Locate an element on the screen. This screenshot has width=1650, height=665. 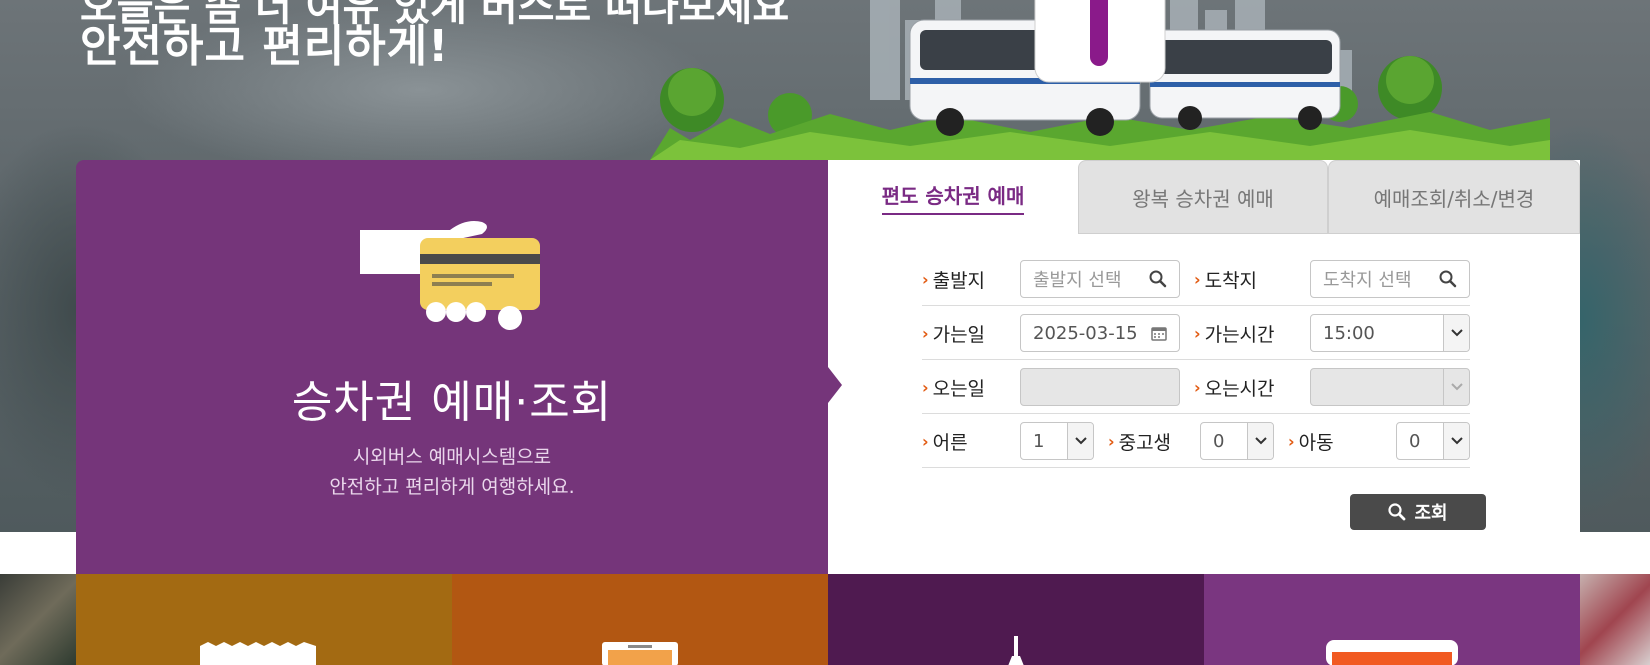
go-time-label: › 가는시간 is located at coordinates (1234, 333).